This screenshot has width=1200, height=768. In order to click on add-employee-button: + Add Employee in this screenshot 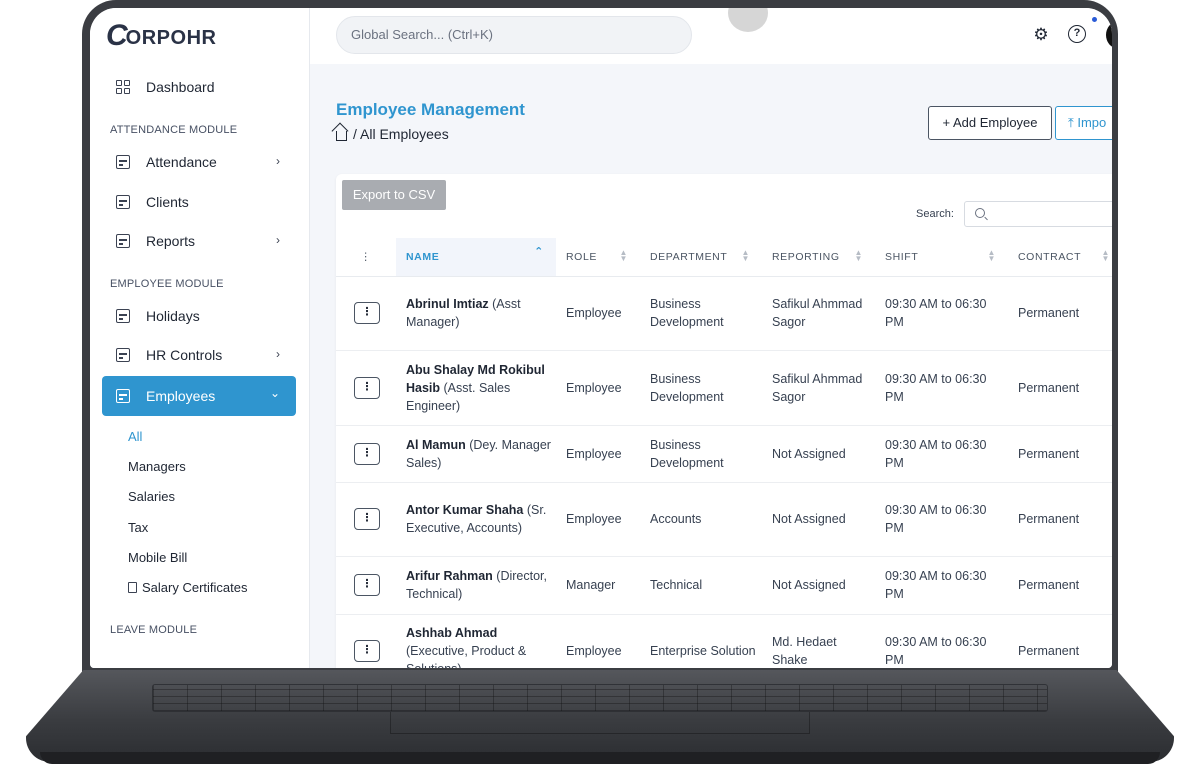, I will do `click(990, 123)`.